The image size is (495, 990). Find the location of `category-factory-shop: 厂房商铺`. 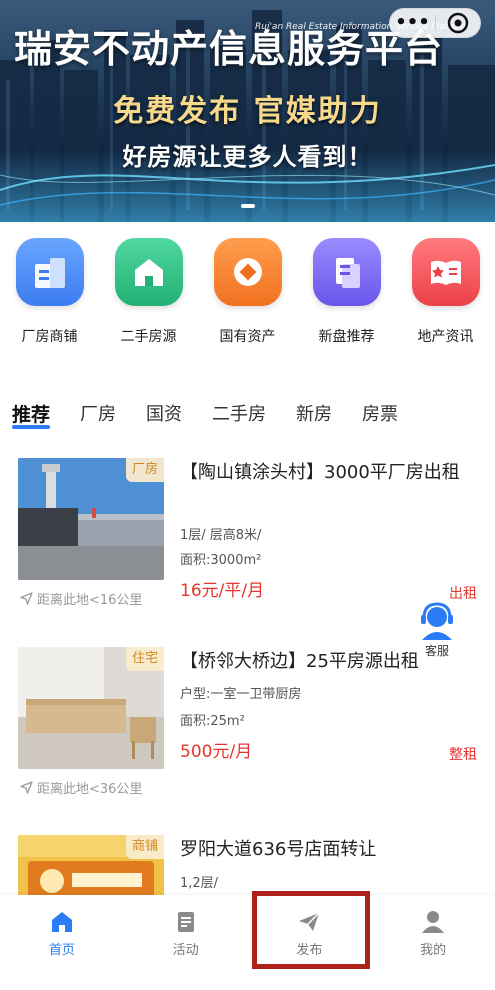

category-factory-shop: 厂房商铺 is located at coordinates (49, 298).